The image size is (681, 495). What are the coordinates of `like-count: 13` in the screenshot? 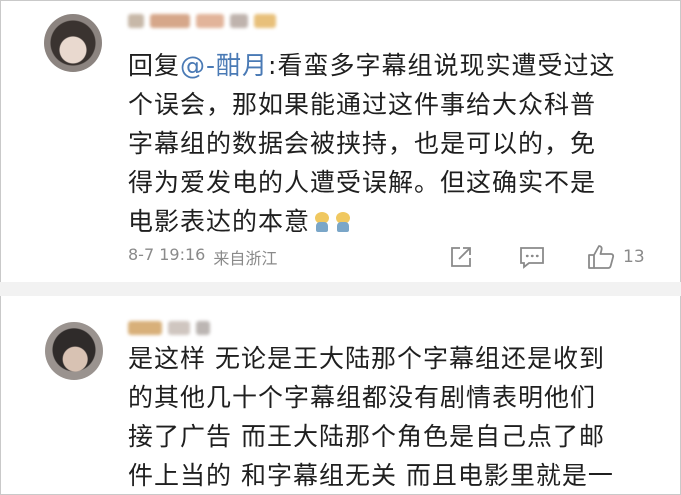 It's located at (634, 257).